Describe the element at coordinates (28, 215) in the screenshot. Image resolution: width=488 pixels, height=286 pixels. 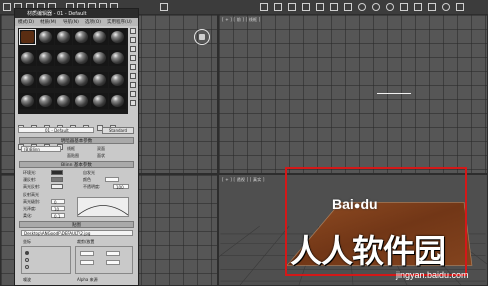
I see `soften-label: 柔化:` at that location.